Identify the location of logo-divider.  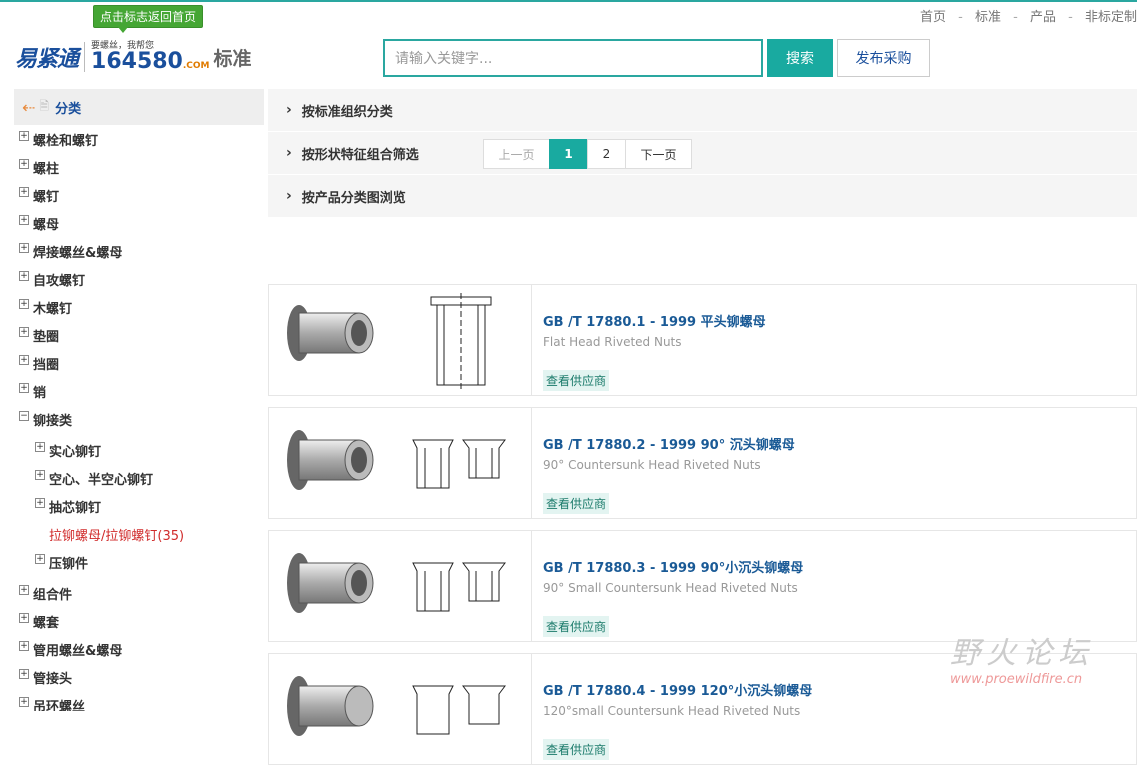
(85, 57).